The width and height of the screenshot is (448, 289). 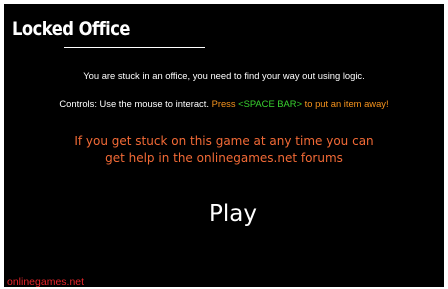 What do you see at coordinates (45, 281) in the screenshot?
I see `brand-link: onlinegames.net` at bounding box center [45, 281].